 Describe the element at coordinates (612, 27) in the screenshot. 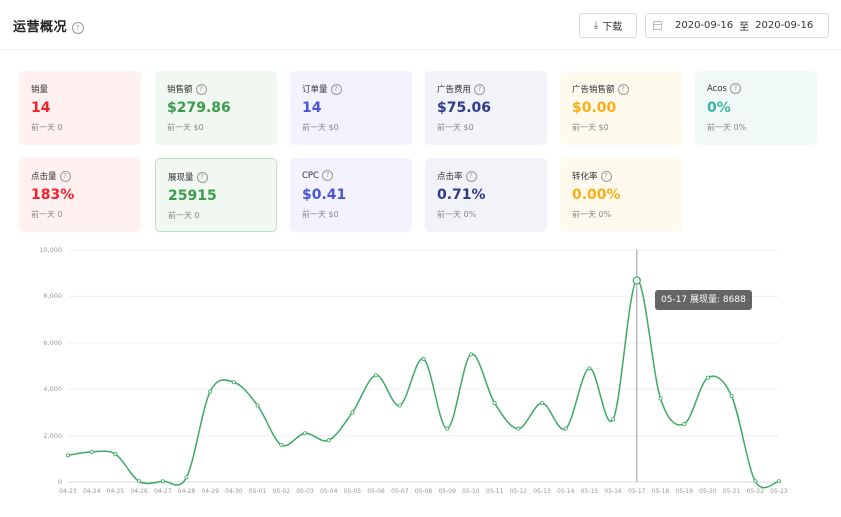

I see `download-label: 下载` at that location.